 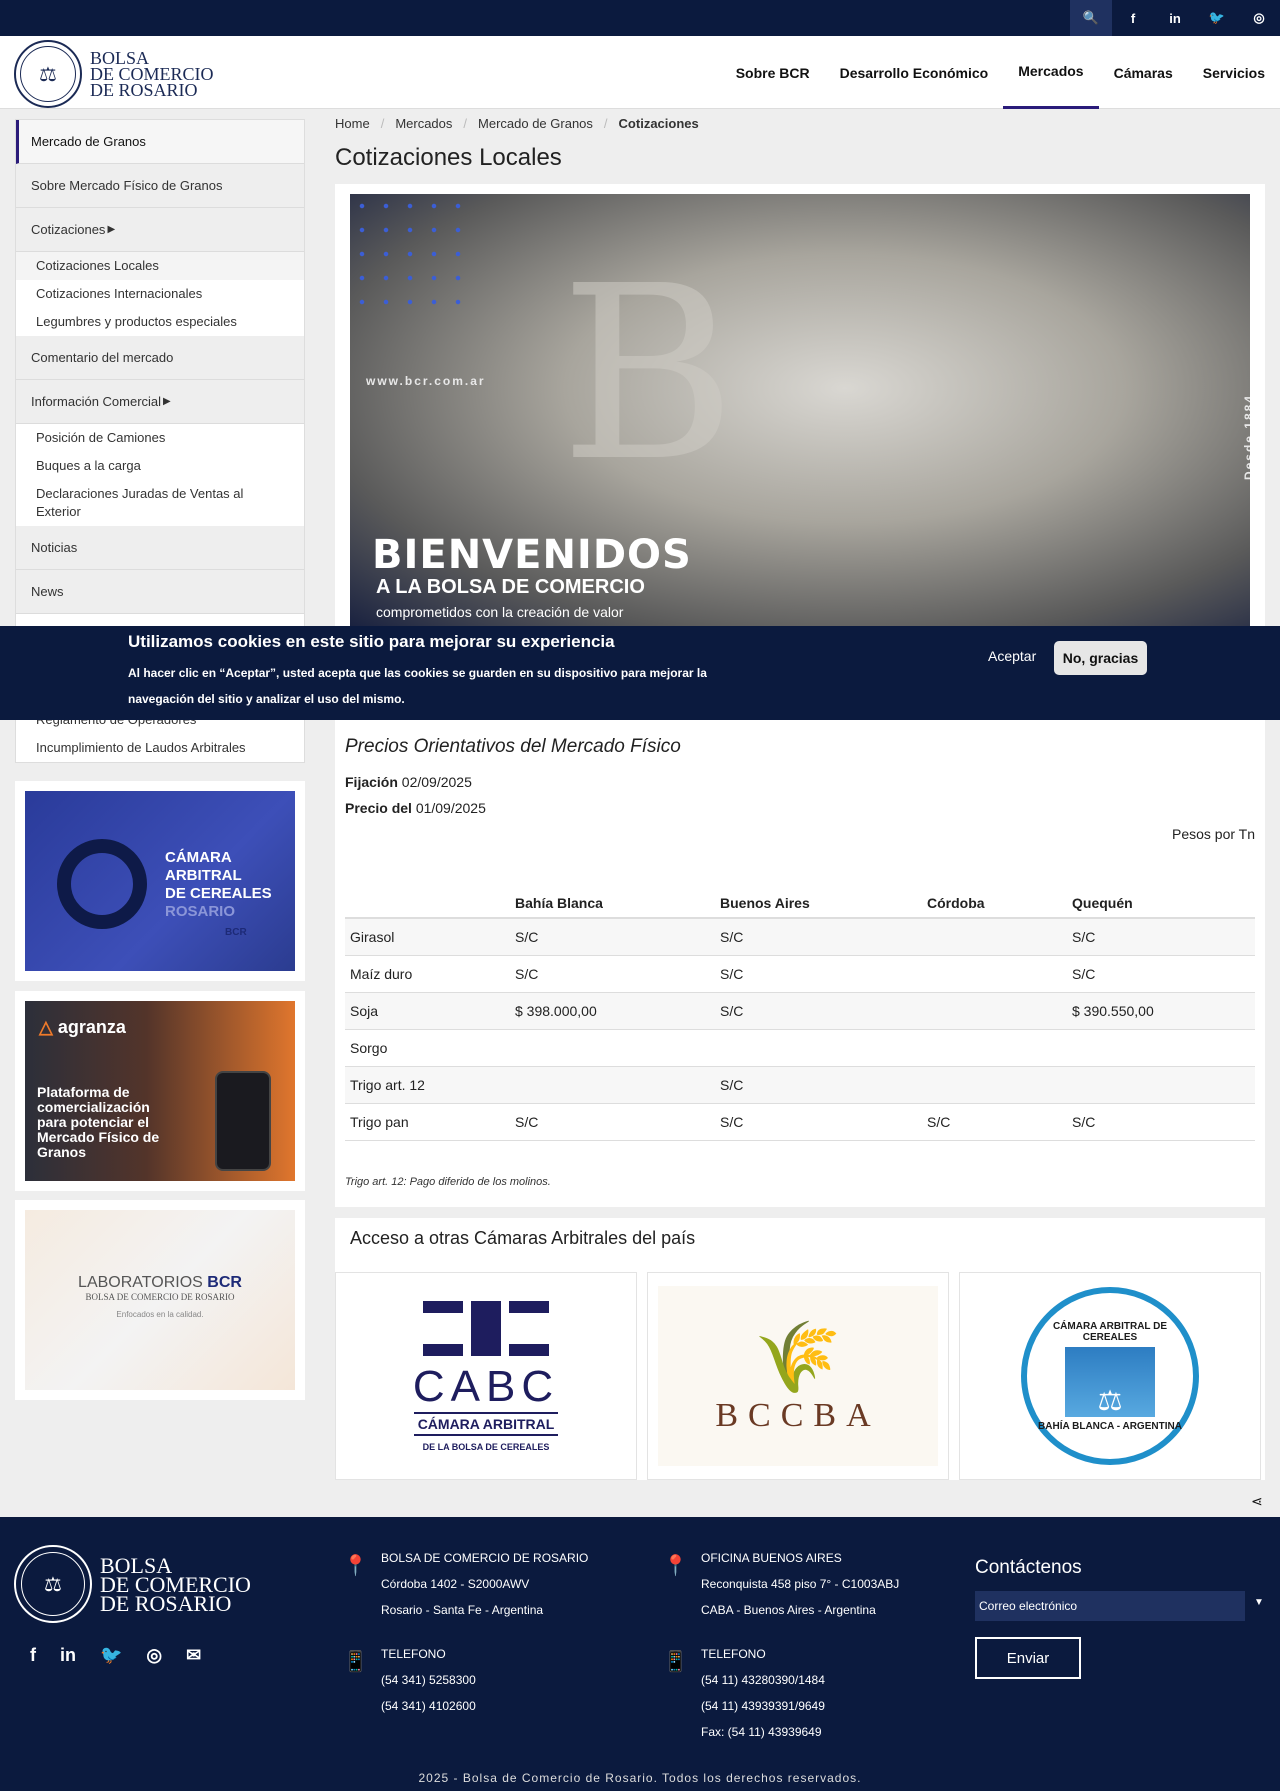 I want to click on bcr-logo: ⚖ BOLSA DE COMERCIO DE ROSARIO, so click(x=114, y=74).